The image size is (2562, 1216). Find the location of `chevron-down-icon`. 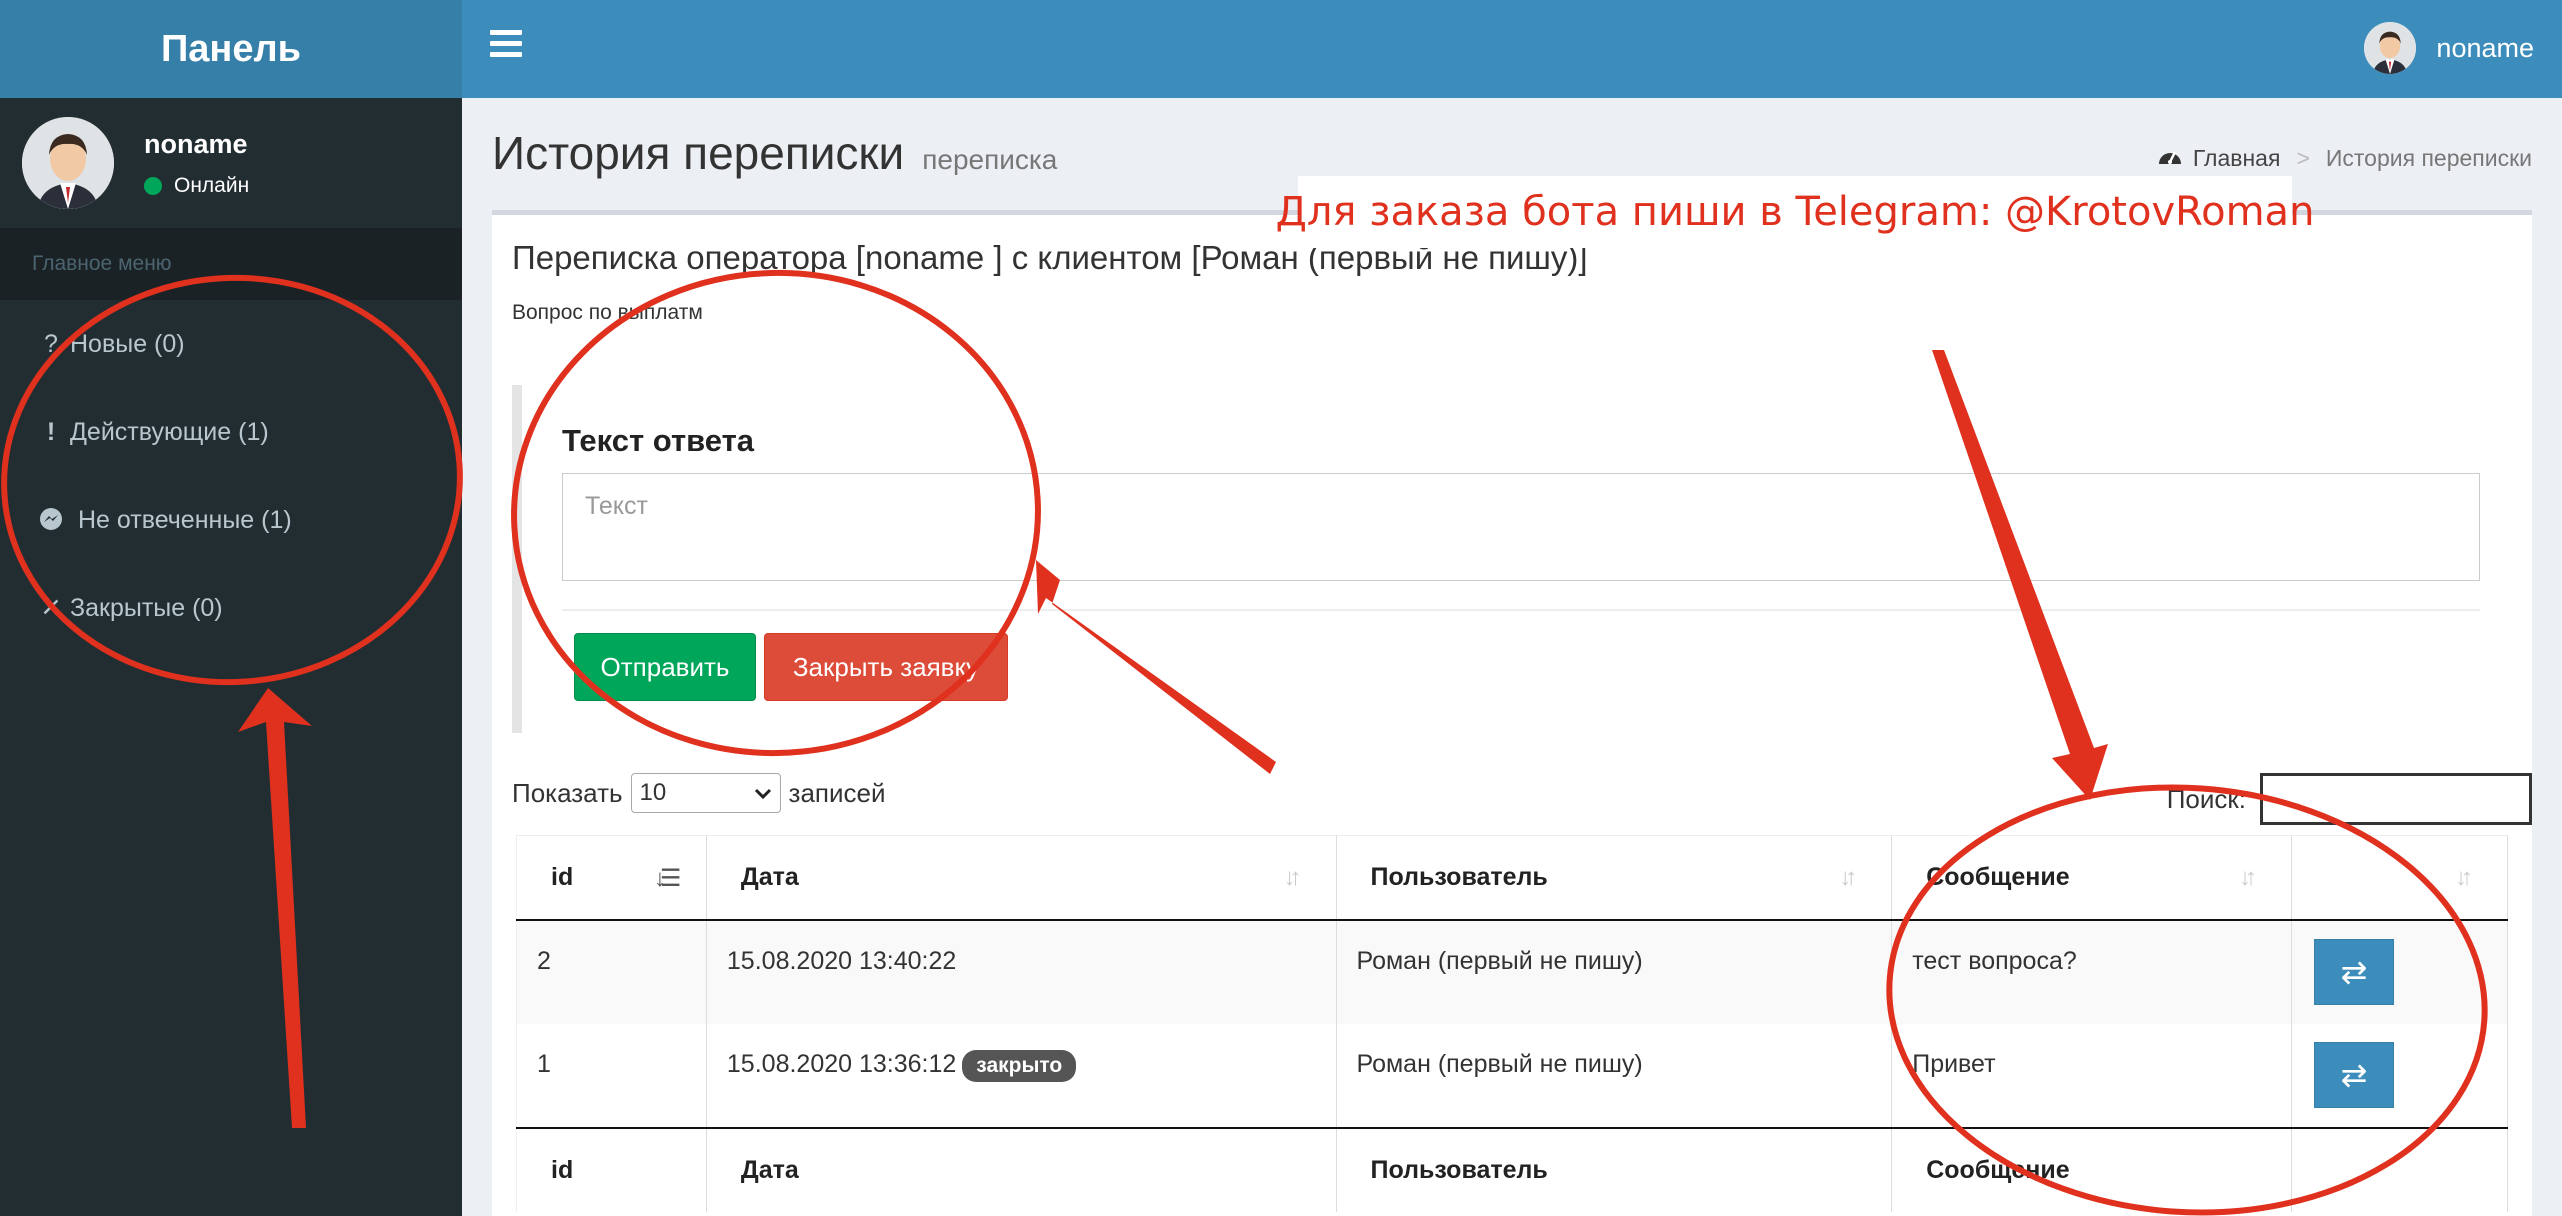

chevron-down-icon is located at coordinates (763, 793).